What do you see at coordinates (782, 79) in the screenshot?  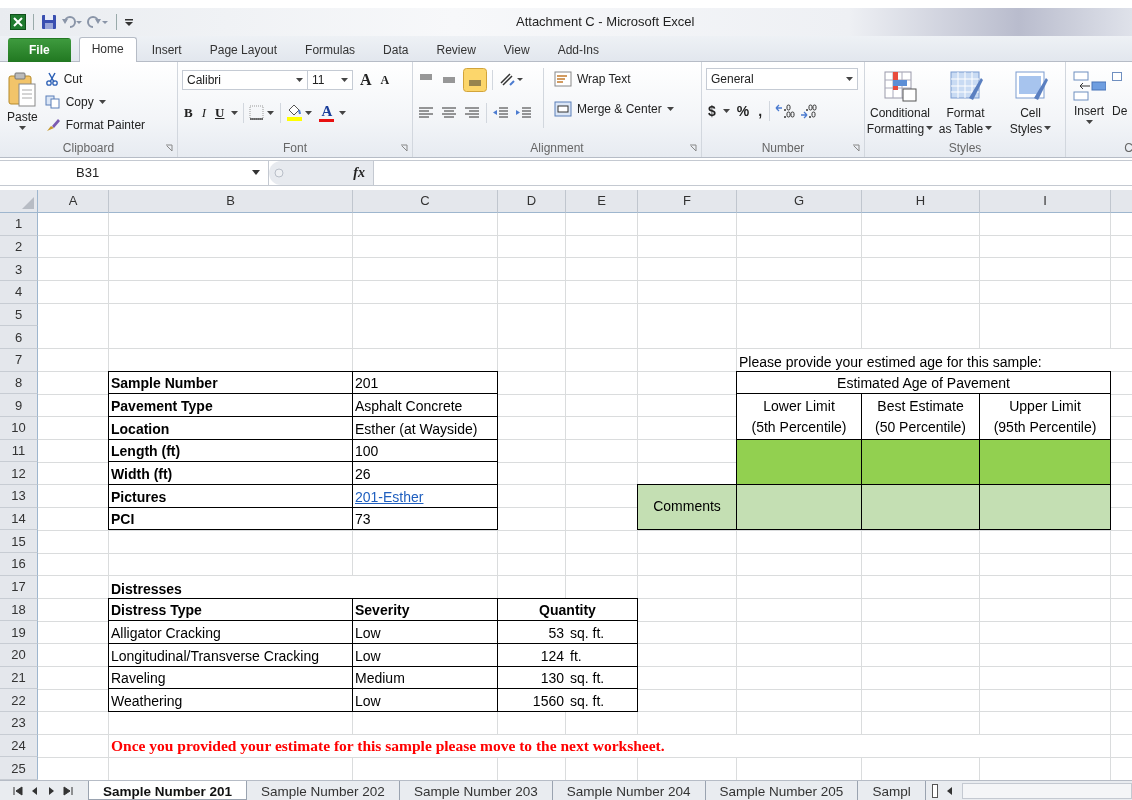 I see `number-format-dropdown: General` at bounding box center [782, 79].